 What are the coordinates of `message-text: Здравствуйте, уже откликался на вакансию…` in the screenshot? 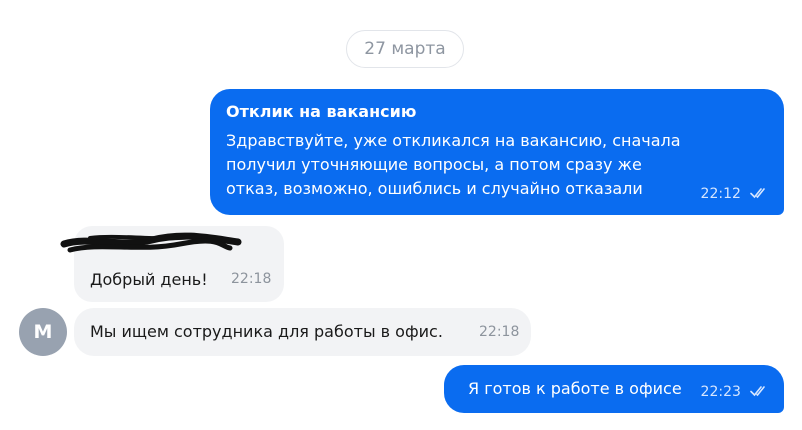 It's located at (453, 164).